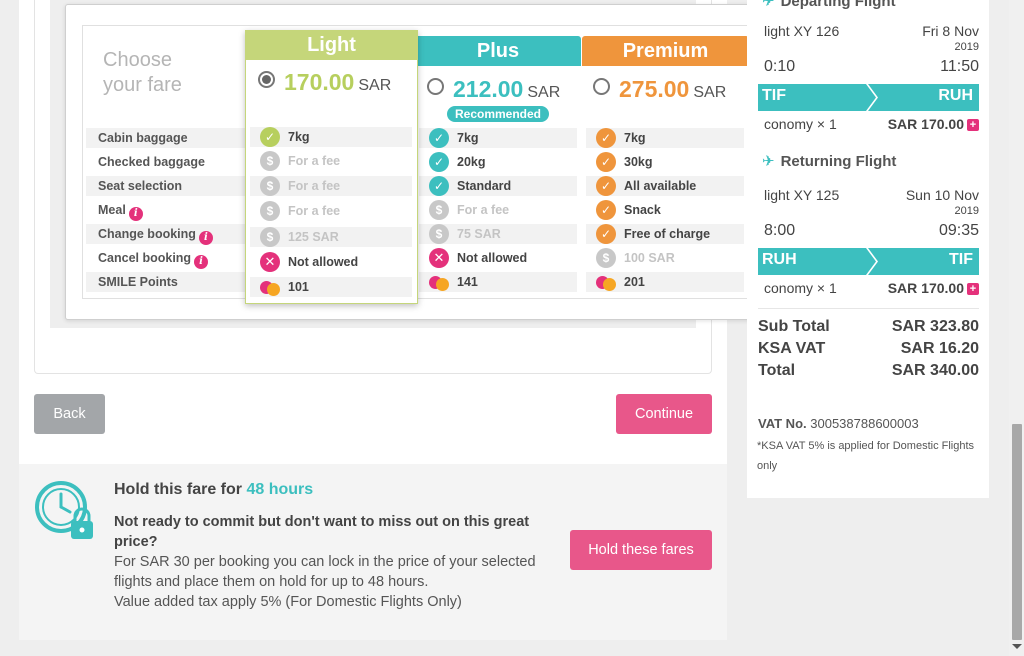 Image resolution: width=1024 pixels, height=656 pixels. I want to click on light-radio, so click(266, 79).